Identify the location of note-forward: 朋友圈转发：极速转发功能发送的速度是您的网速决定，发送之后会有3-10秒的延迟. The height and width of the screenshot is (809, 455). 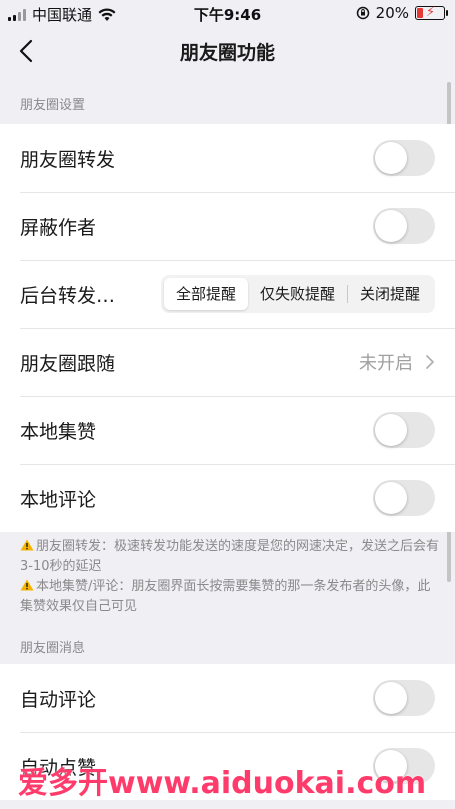
(230, 557).